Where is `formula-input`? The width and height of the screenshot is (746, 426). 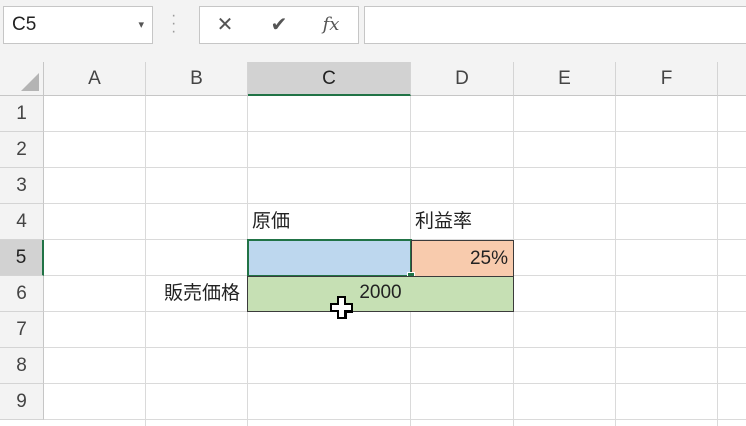
formula-input is located at coordinates (555, 25).